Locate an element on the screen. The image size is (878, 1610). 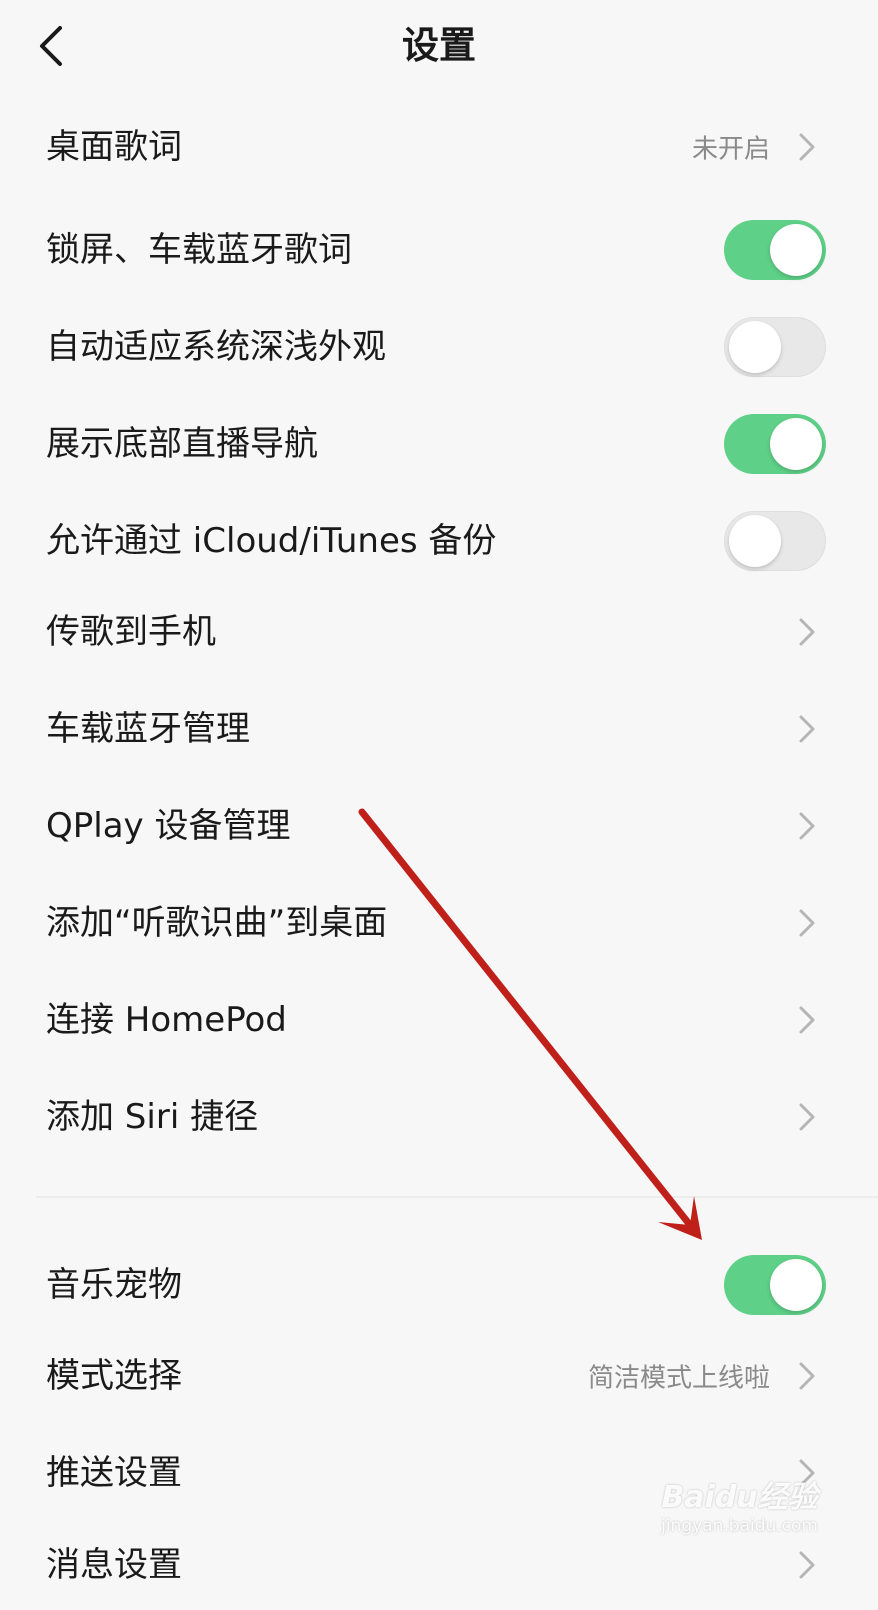
setting-label: 允许通过 iCloud/iTunes 备份 is located at coordinates (271, 541).